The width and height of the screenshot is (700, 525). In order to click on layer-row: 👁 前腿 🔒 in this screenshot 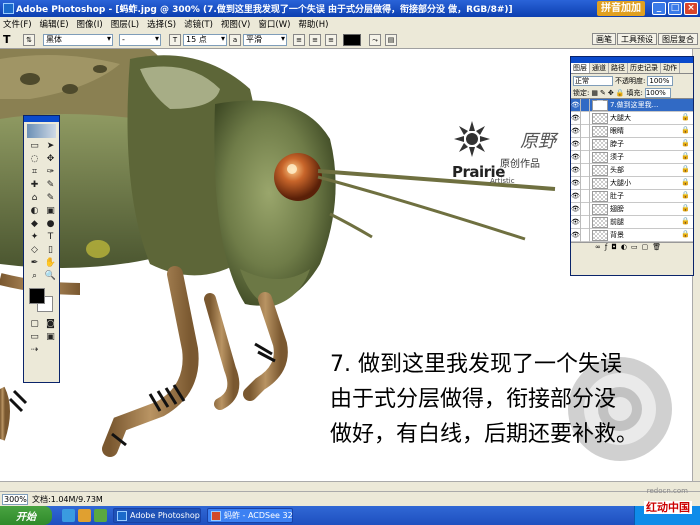, I will do `click(632, 222)`.